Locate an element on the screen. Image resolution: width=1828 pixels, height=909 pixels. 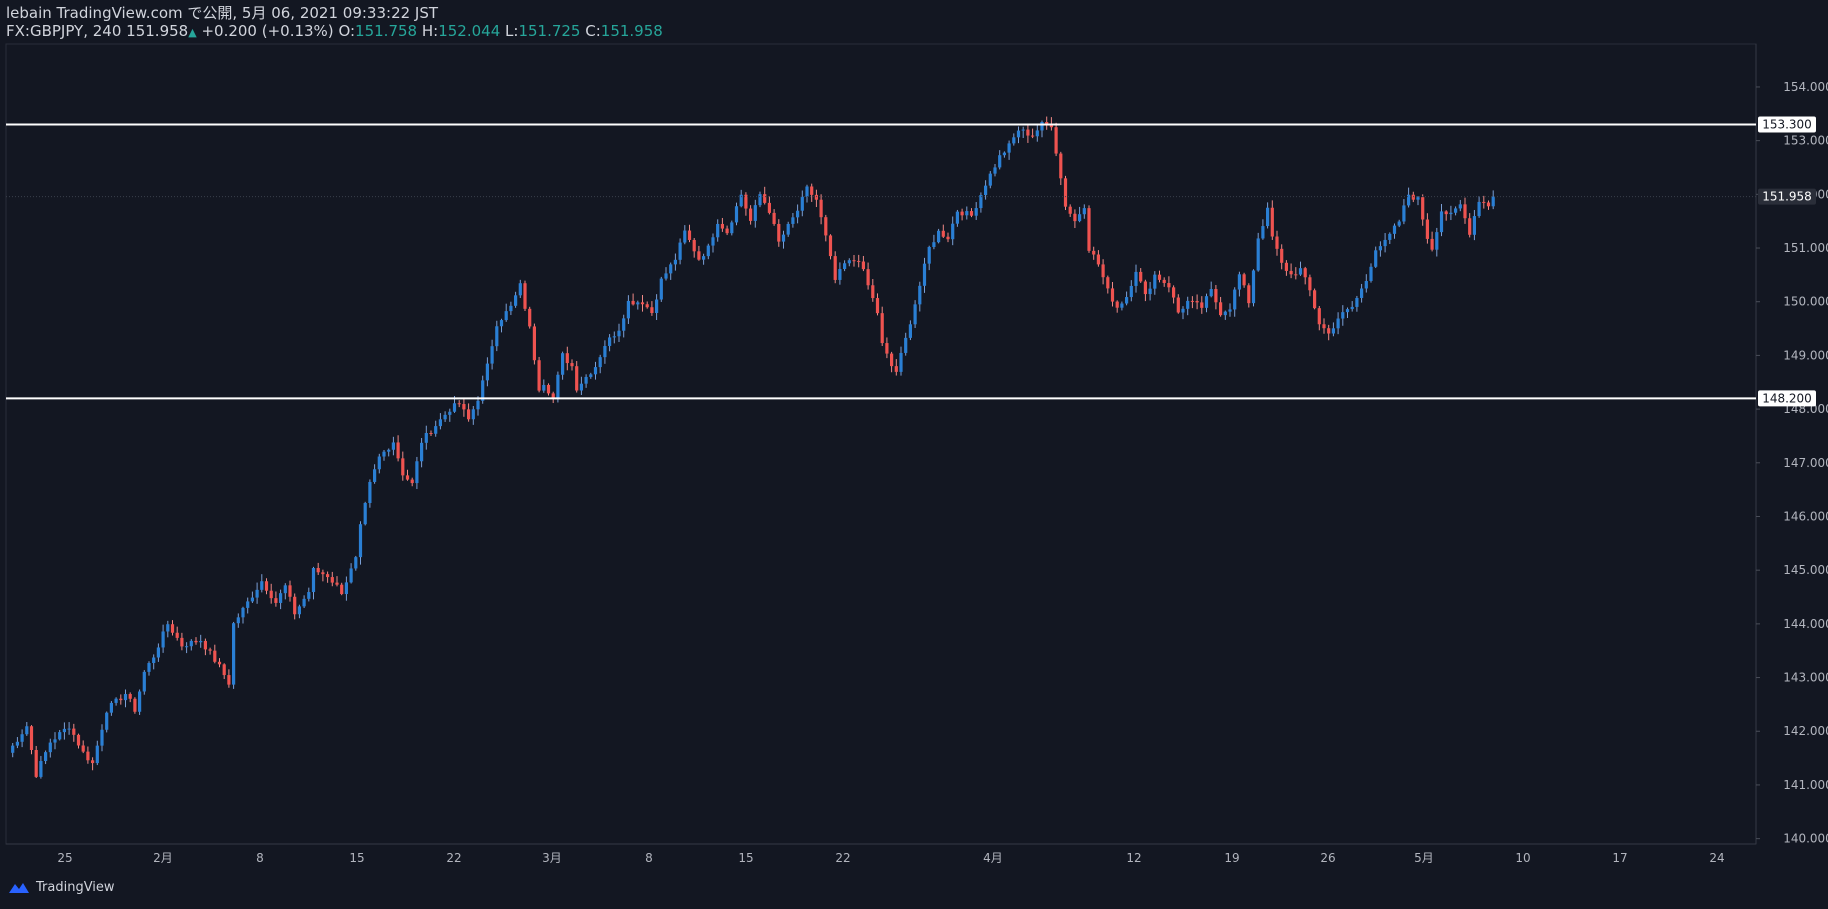
footer-brand: TradingView is located at coordinates (61, 887).